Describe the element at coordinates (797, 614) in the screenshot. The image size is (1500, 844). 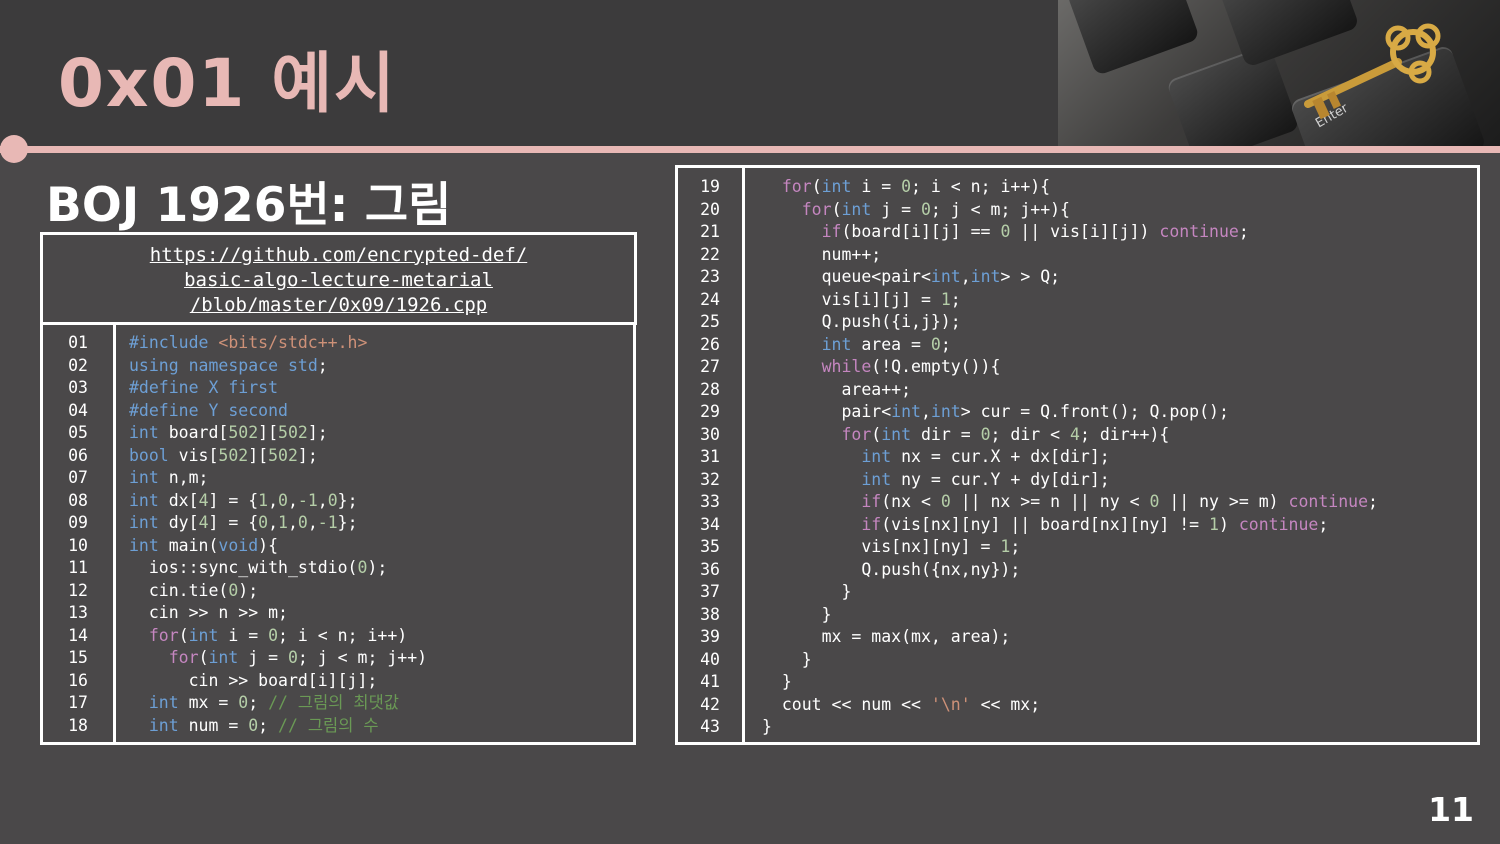
I see `code-token: }` at that location.